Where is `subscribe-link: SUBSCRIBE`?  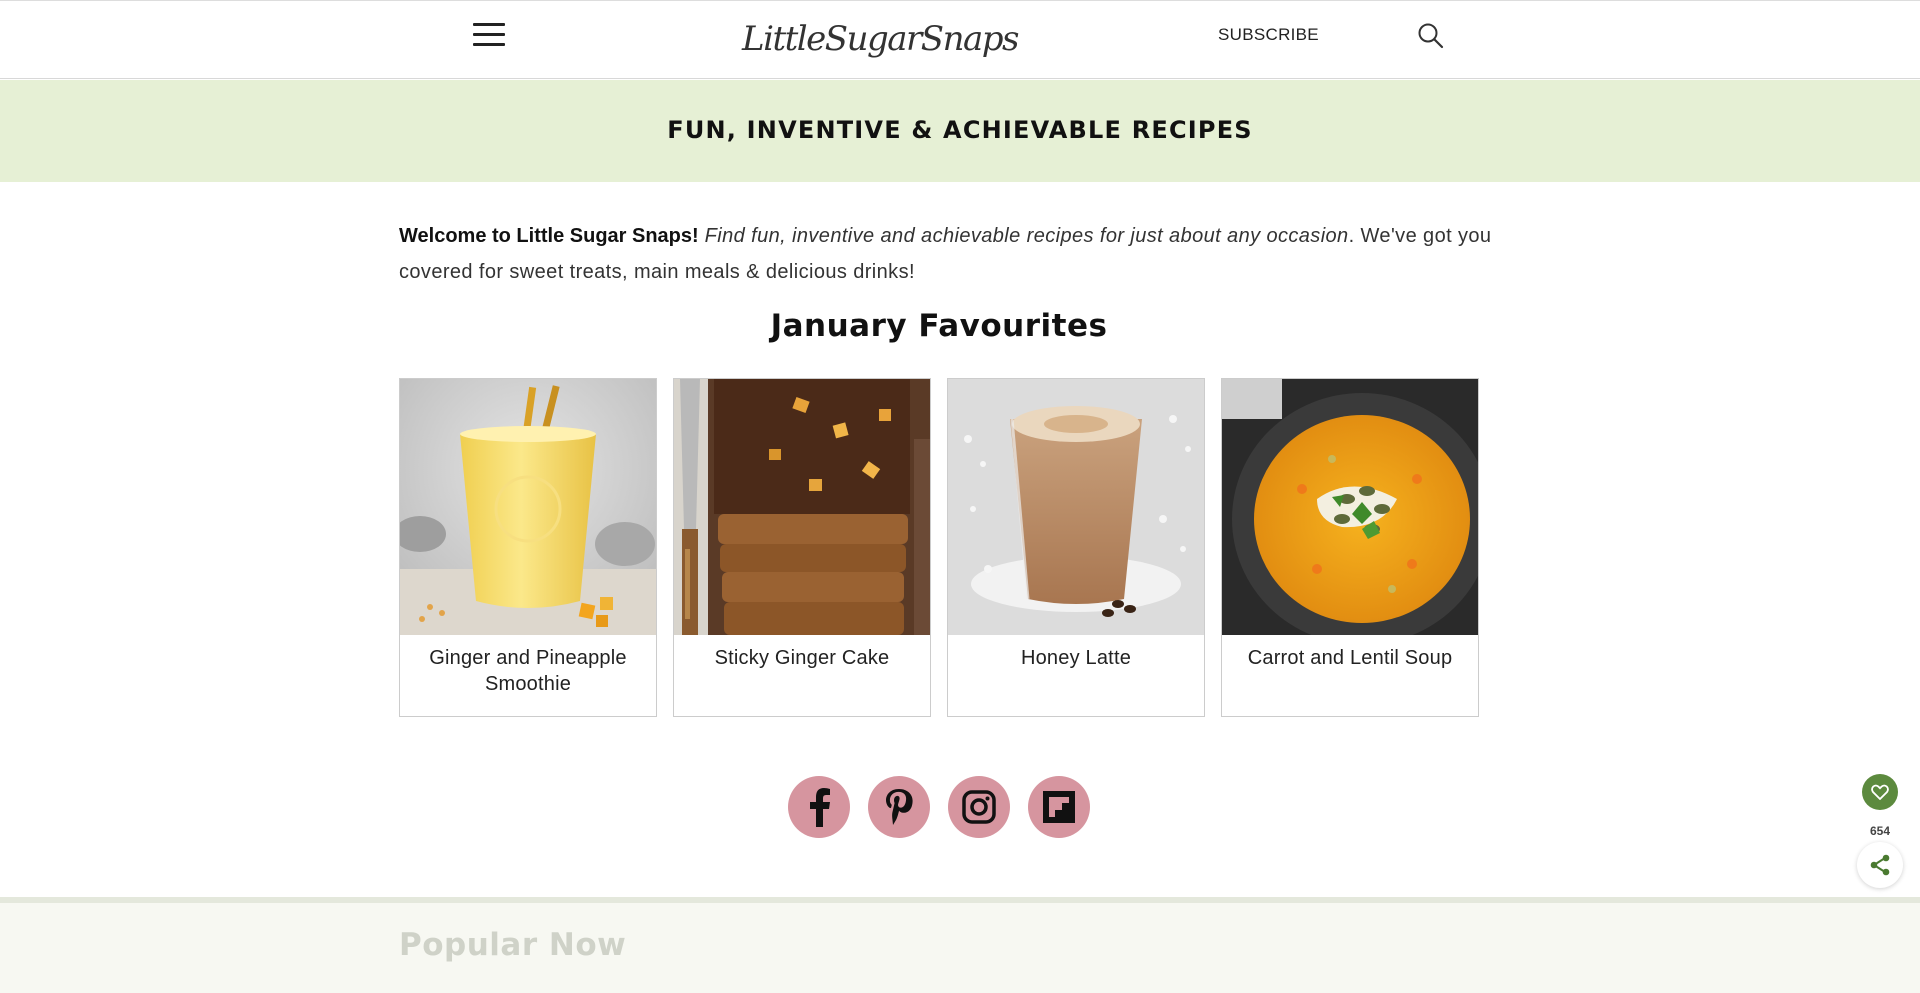 subscribe-link: SUBSCRIBE is located at coordinates (1268, 35).